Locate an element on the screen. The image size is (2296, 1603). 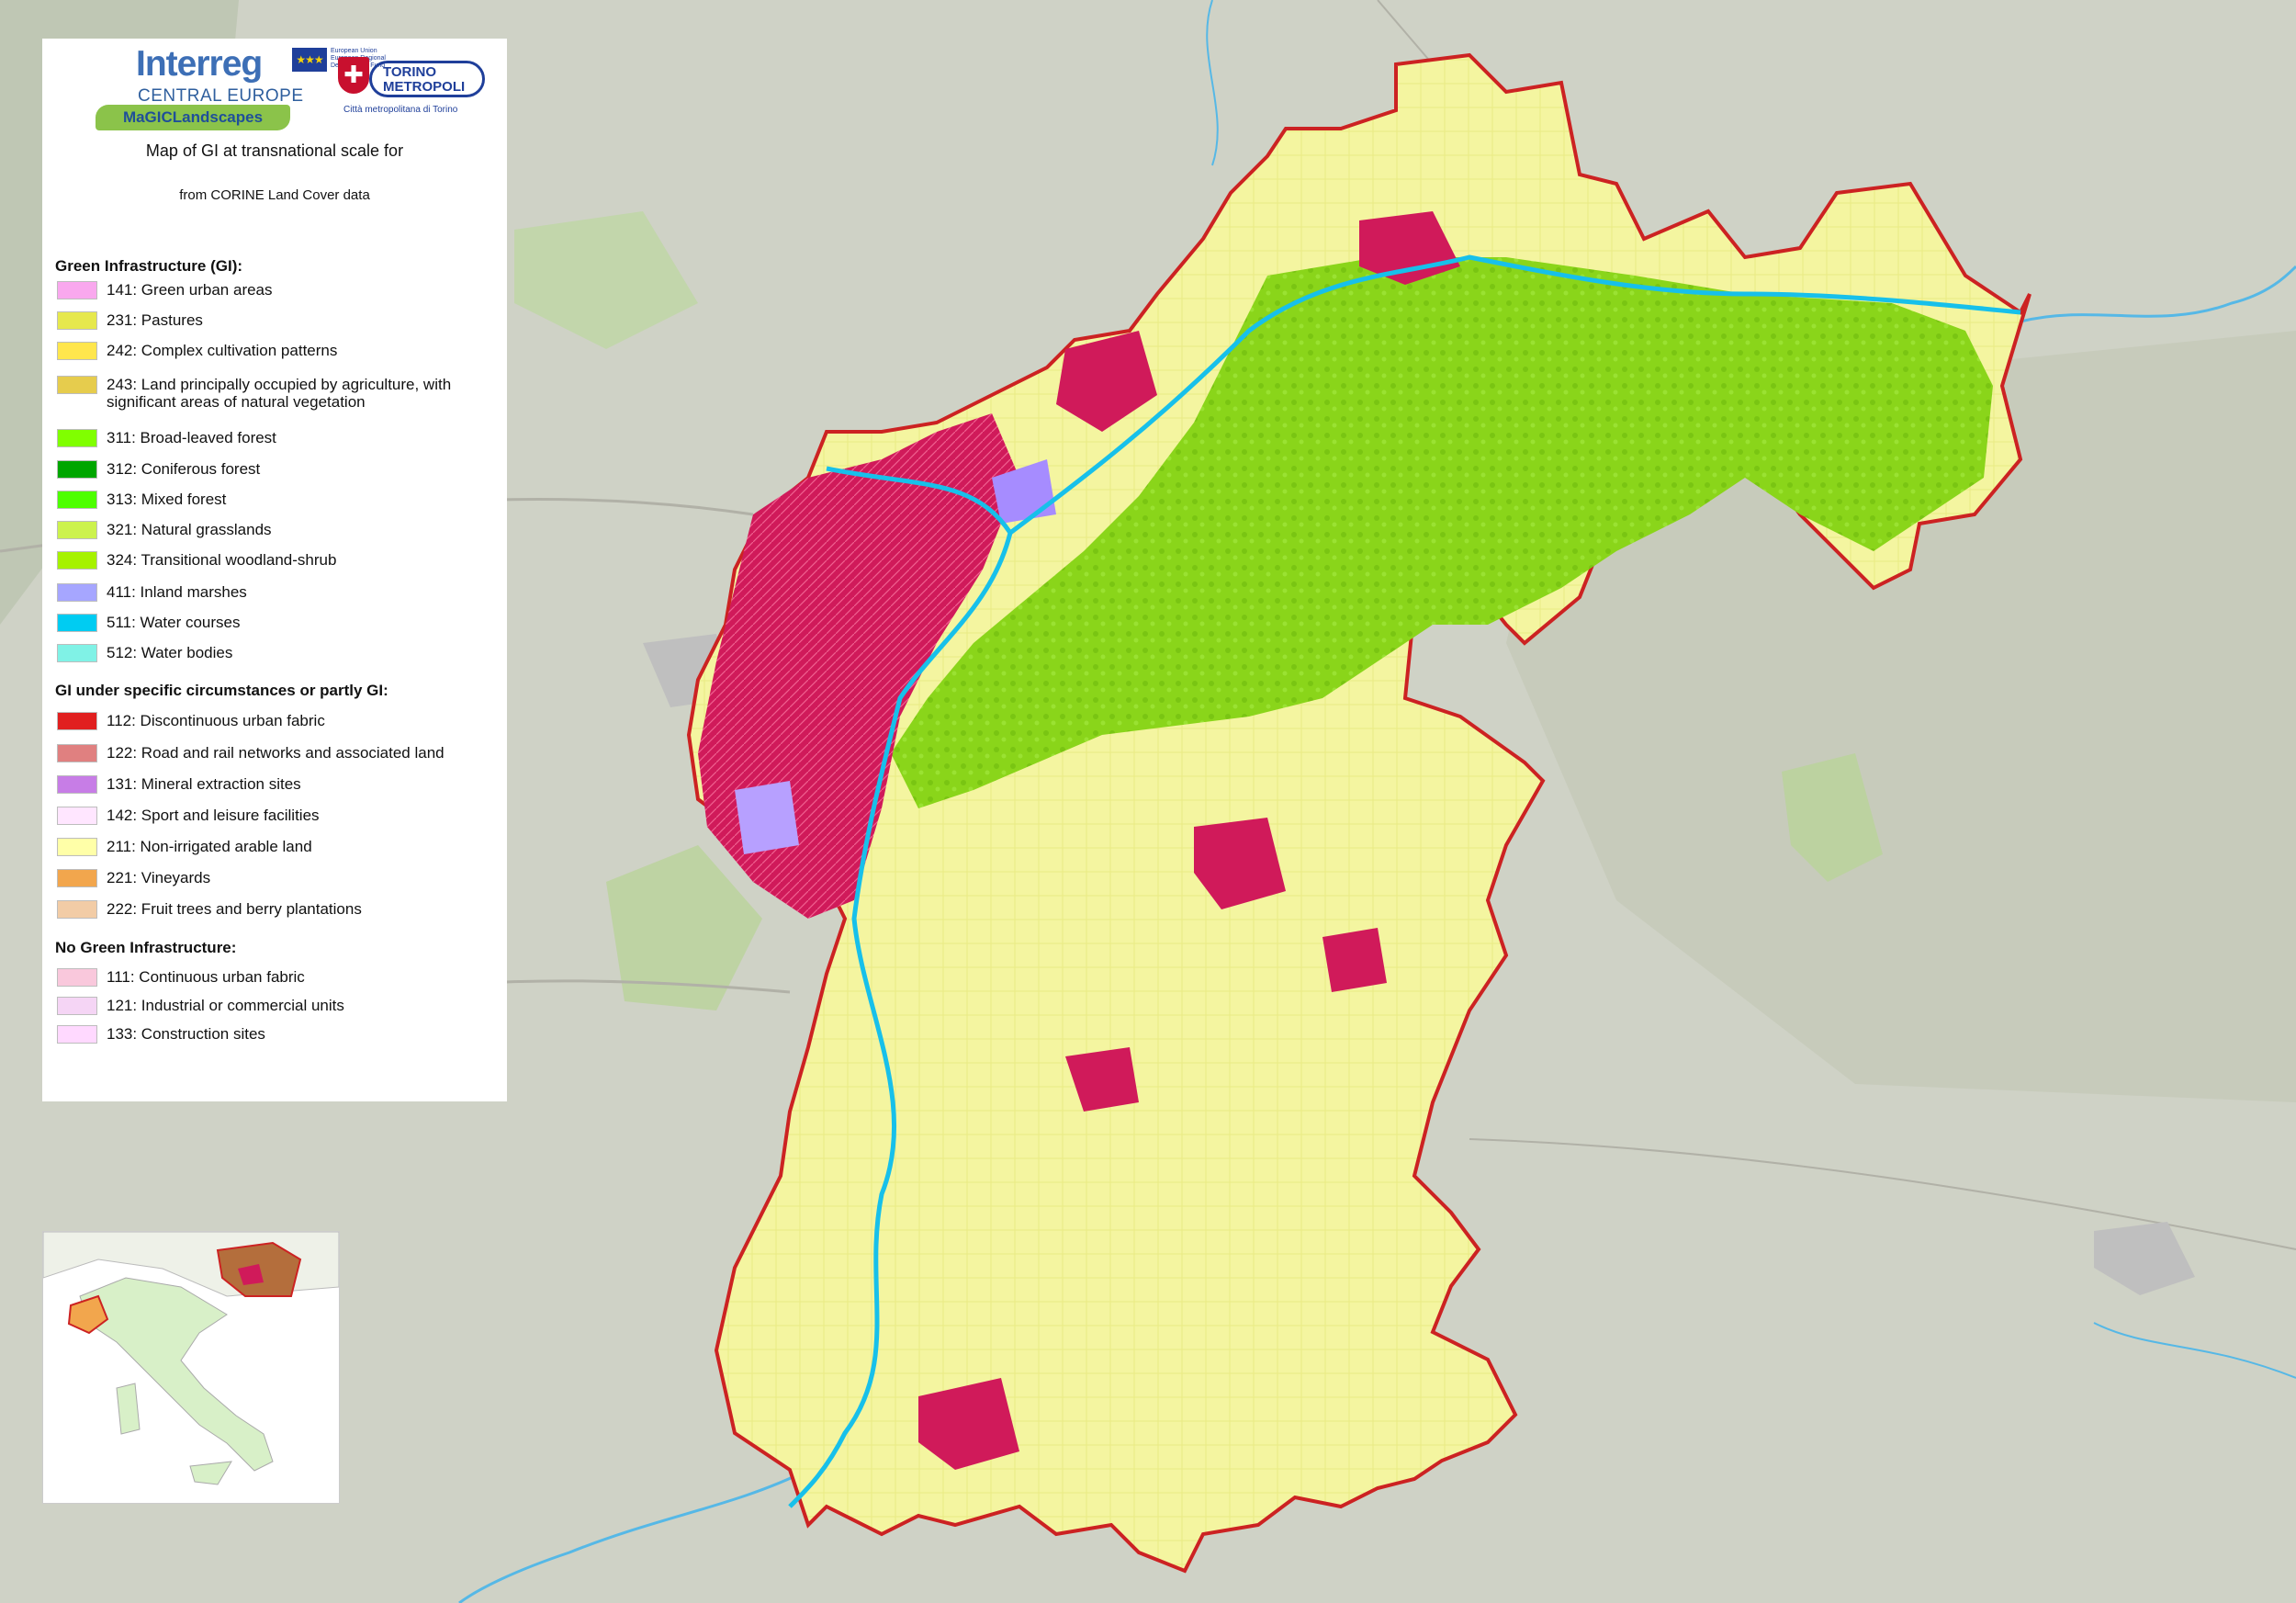
legend-label-131: 131: Mineral extraction sites is located at coordinates (204, 784).